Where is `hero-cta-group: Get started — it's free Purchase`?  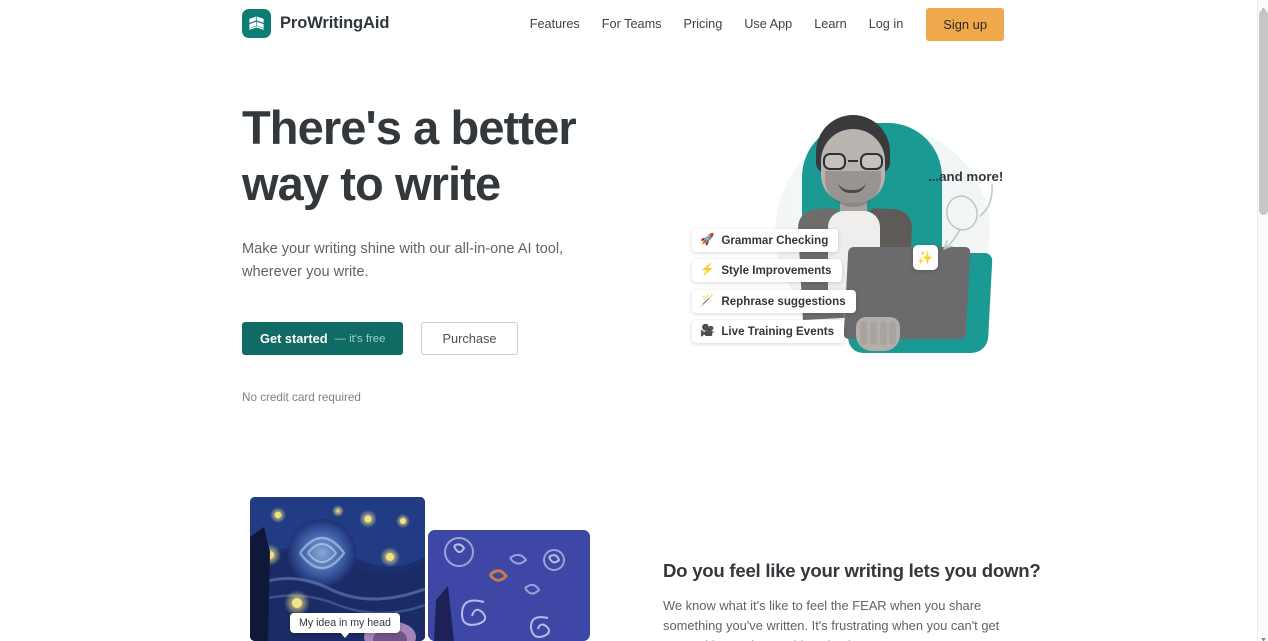 hero-cta-group: Get started — it's free Purchase is located at coordinates (442, 338).